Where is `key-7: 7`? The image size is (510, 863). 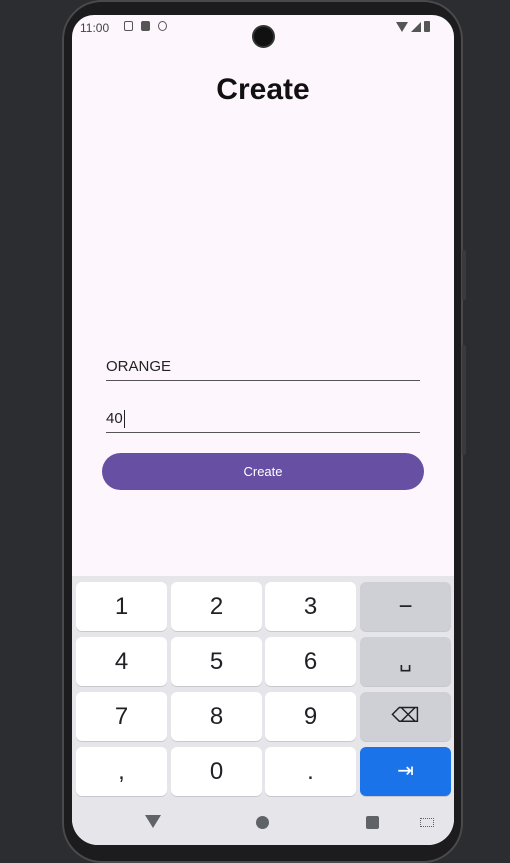
key-7: 7 is located at coordinates (121, 716).